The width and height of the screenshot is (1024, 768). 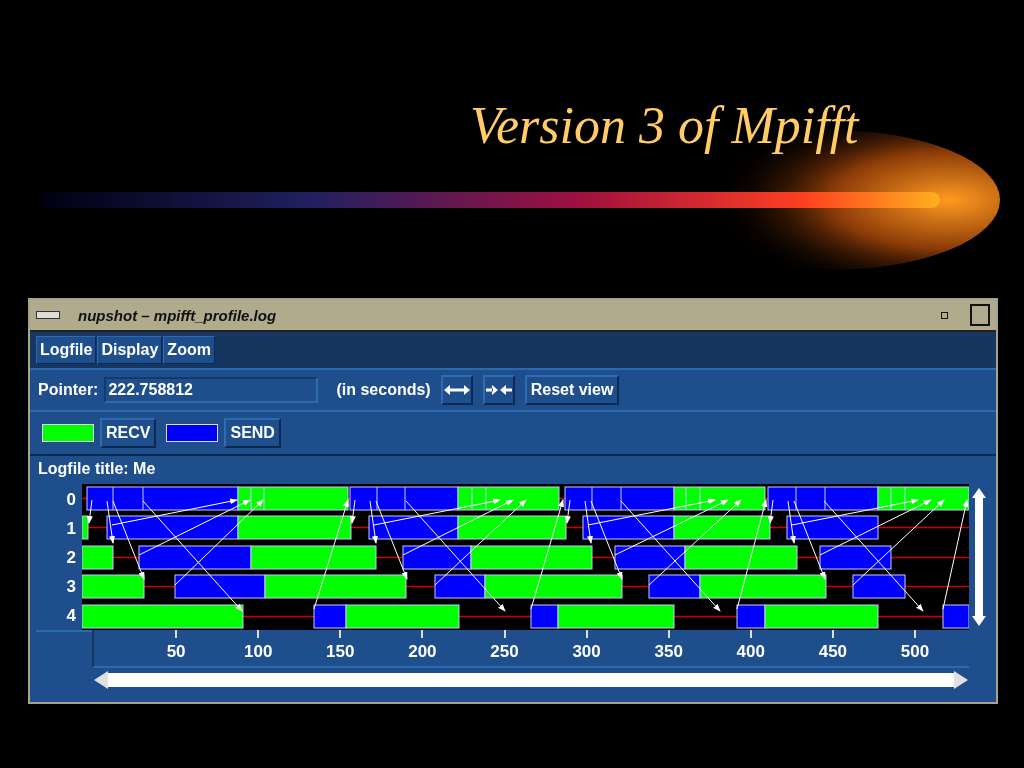 I want to click on menu-item: Logfile, so click(x=66, y=350).